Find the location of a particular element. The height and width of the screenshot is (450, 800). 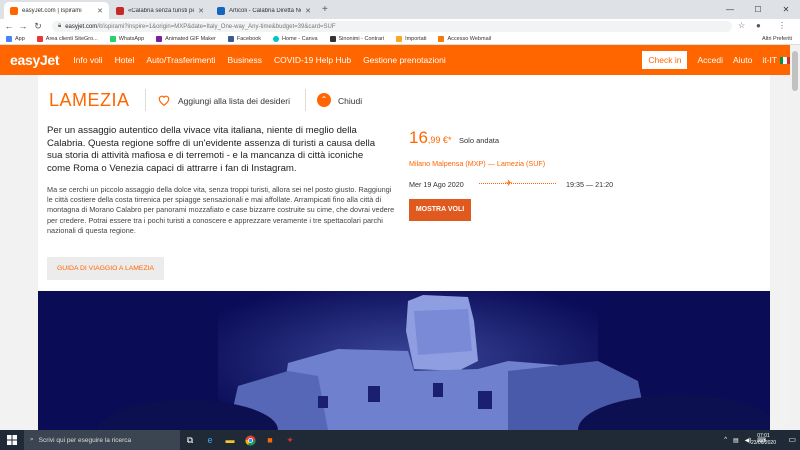

bookmark-canva: Home - Canva is located at coordinates (295, 38).